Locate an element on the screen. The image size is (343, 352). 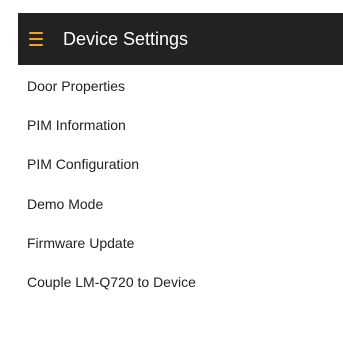
hamburger-menu-icon is located at coordinates (42, 39).